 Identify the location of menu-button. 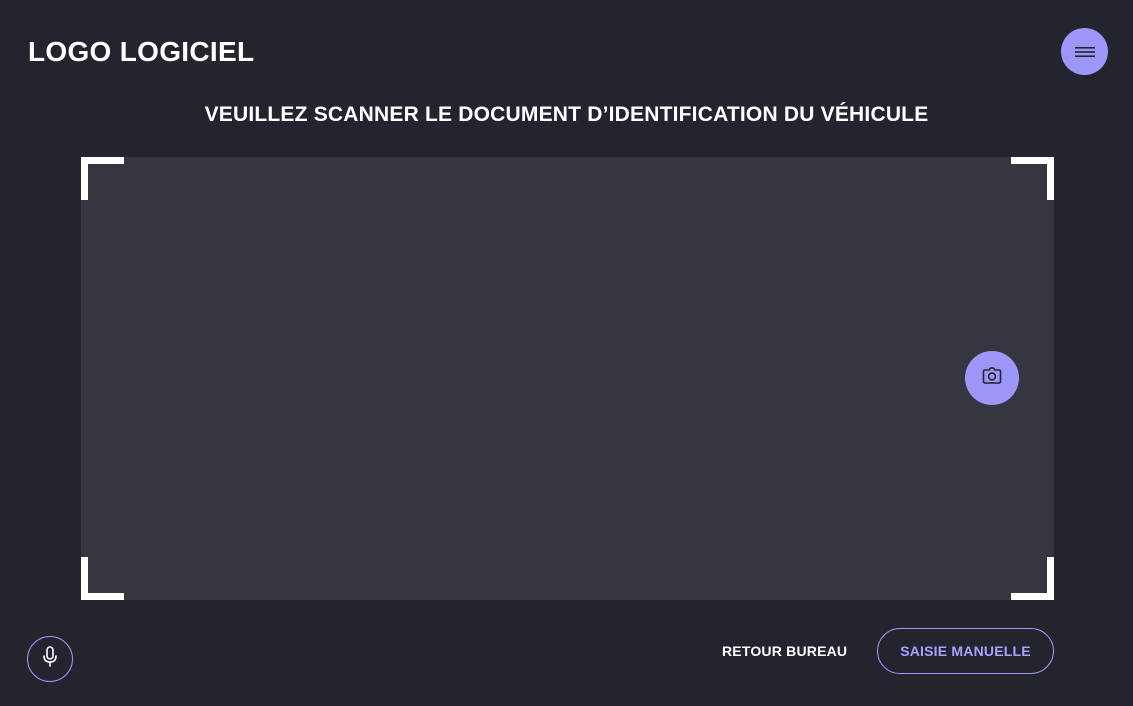
(1084, 51).